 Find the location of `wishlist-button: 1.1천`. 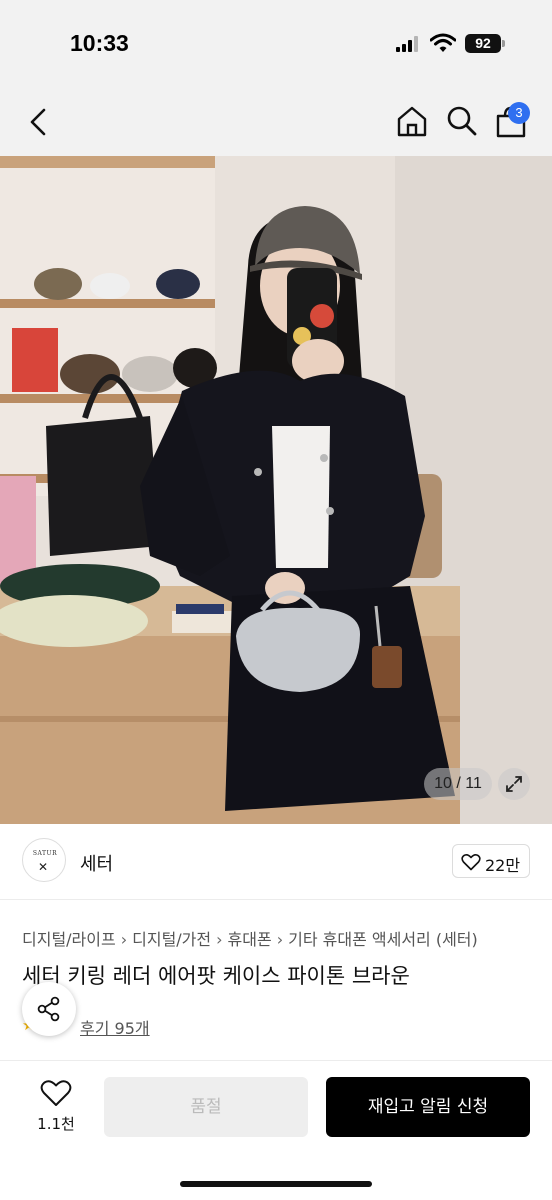

wishlist-button: 1.1천 is located at coordinates (56, 1109).